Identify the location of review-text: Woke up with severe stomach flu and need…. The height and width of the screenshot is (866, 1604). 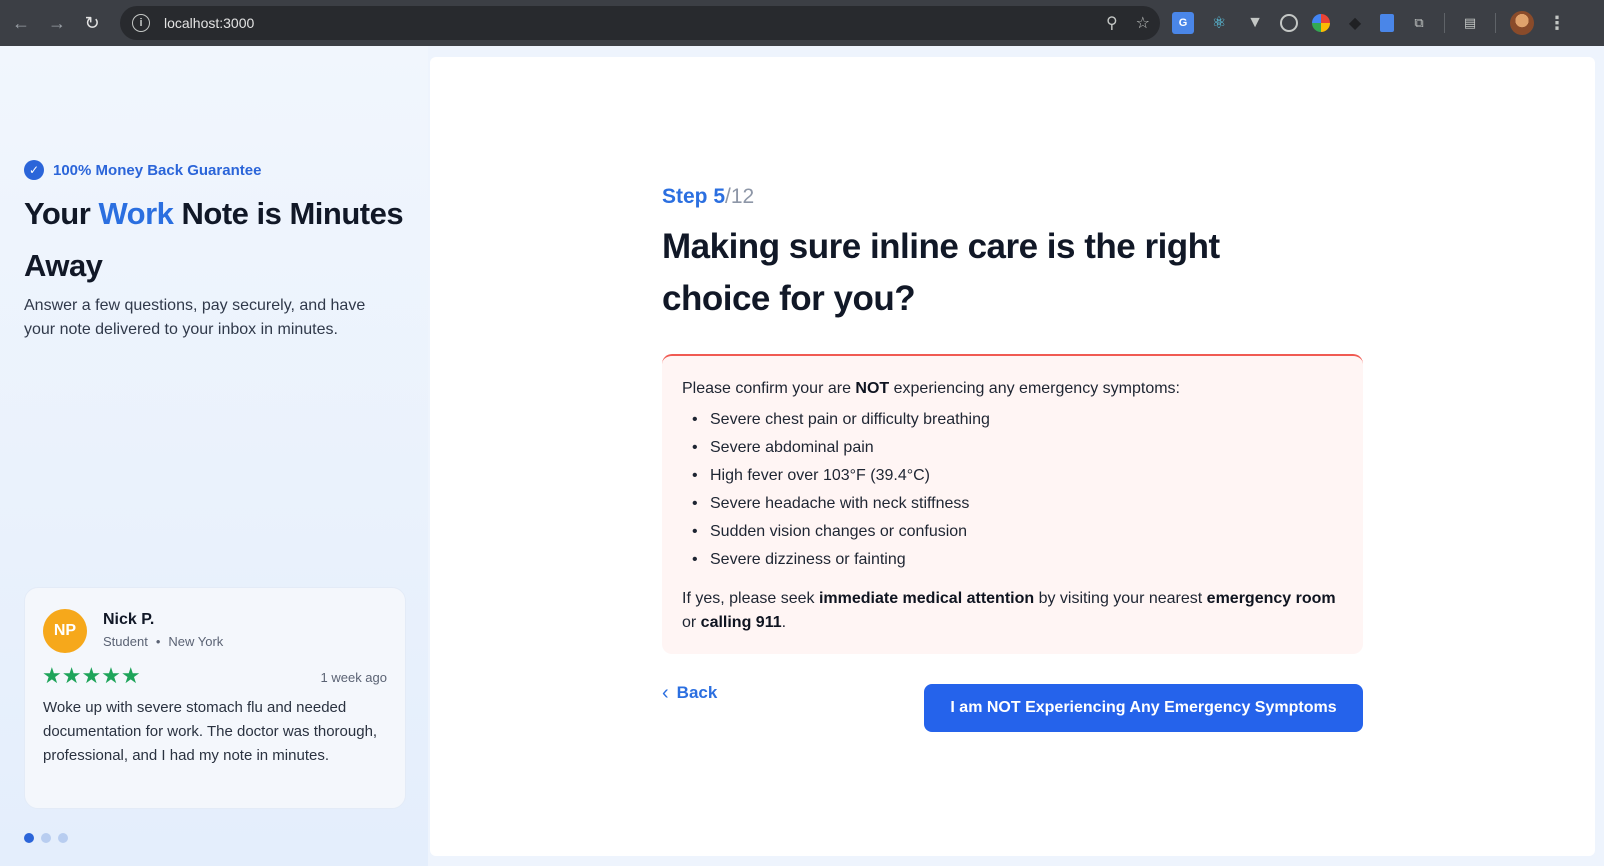
(210, 731).